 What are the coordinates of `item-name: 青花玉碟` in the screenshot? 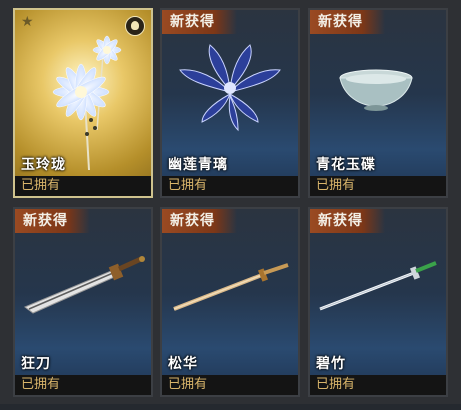 It's located at (346, 165).